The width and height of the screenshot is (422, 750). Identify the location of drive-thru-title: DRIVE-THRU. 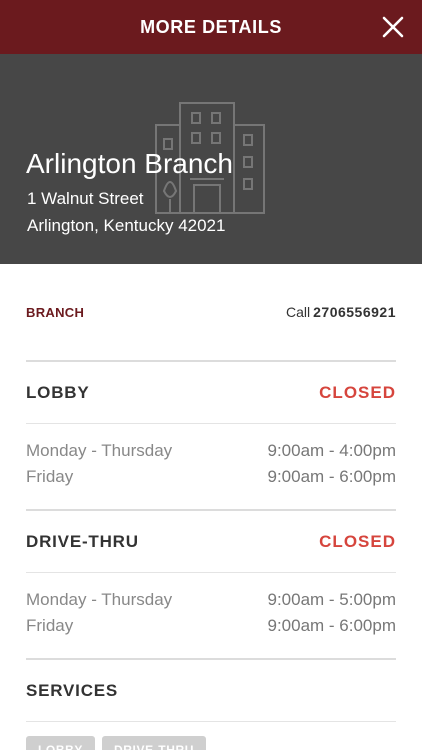
(82, 541).